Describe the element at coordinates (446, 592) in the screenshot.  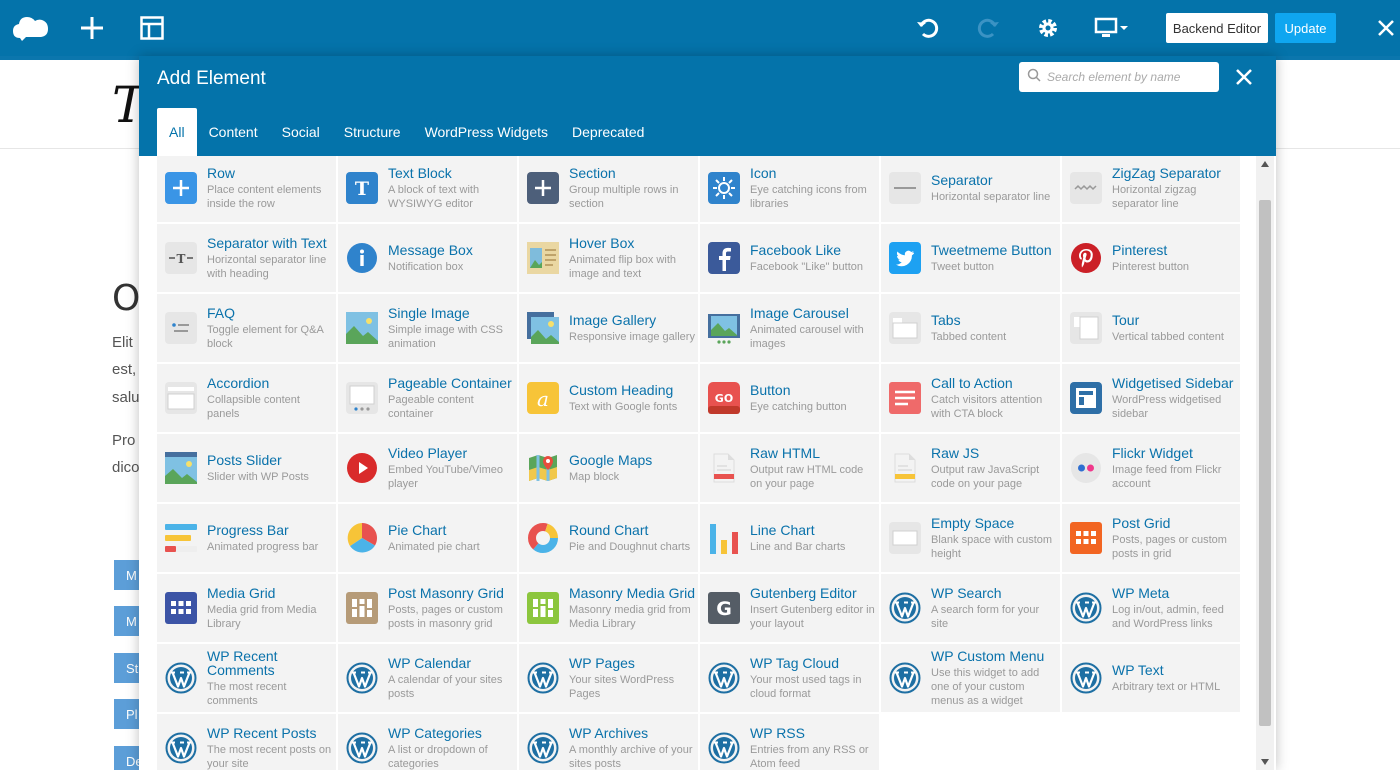
I see `element-name: Post Masonry Grid` at that location.